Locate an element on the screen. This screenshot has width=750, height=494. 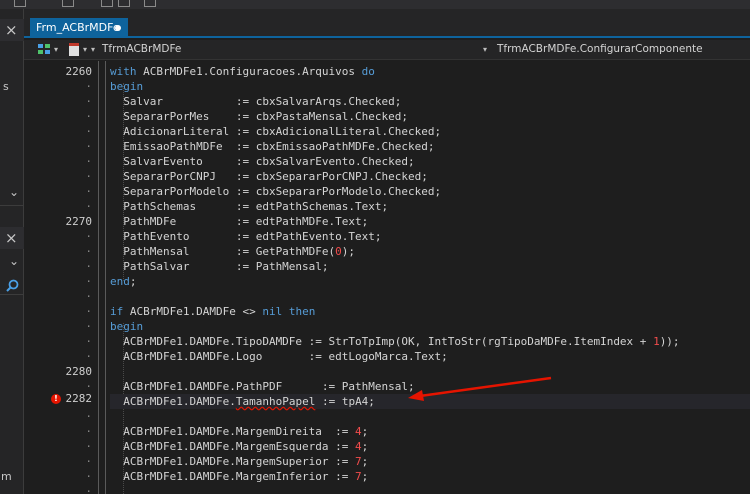
annotation-arrow is located at coordinates (480, 388).